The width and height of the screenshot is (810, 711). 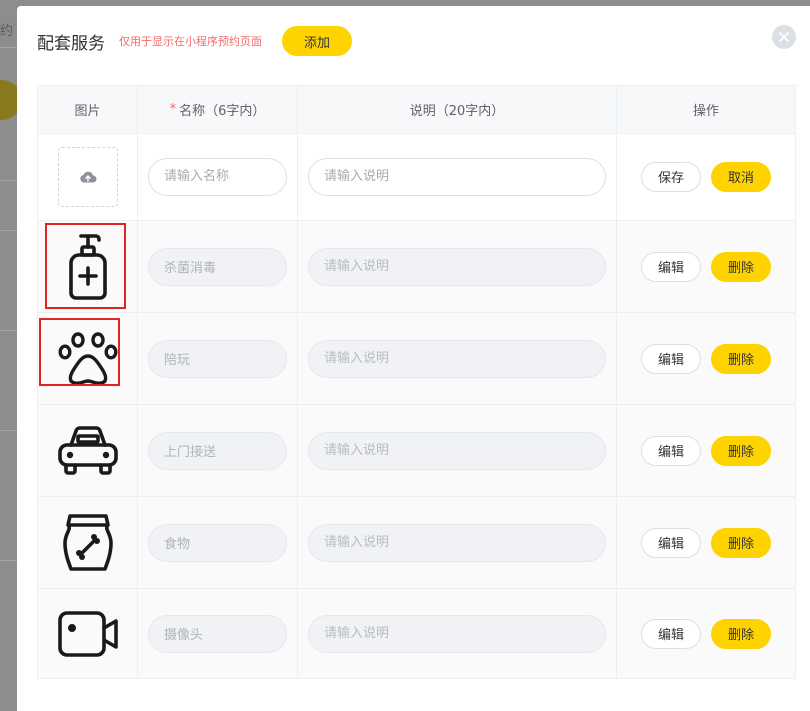 I want to click on header-name-label: 名称（6字内）, so click(x=222, y=111).